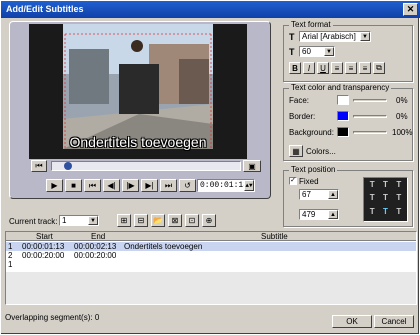 Image resolution: width=420 pixels, height=335 pixels. I want to click on timeline-slider, so click(146, 166).